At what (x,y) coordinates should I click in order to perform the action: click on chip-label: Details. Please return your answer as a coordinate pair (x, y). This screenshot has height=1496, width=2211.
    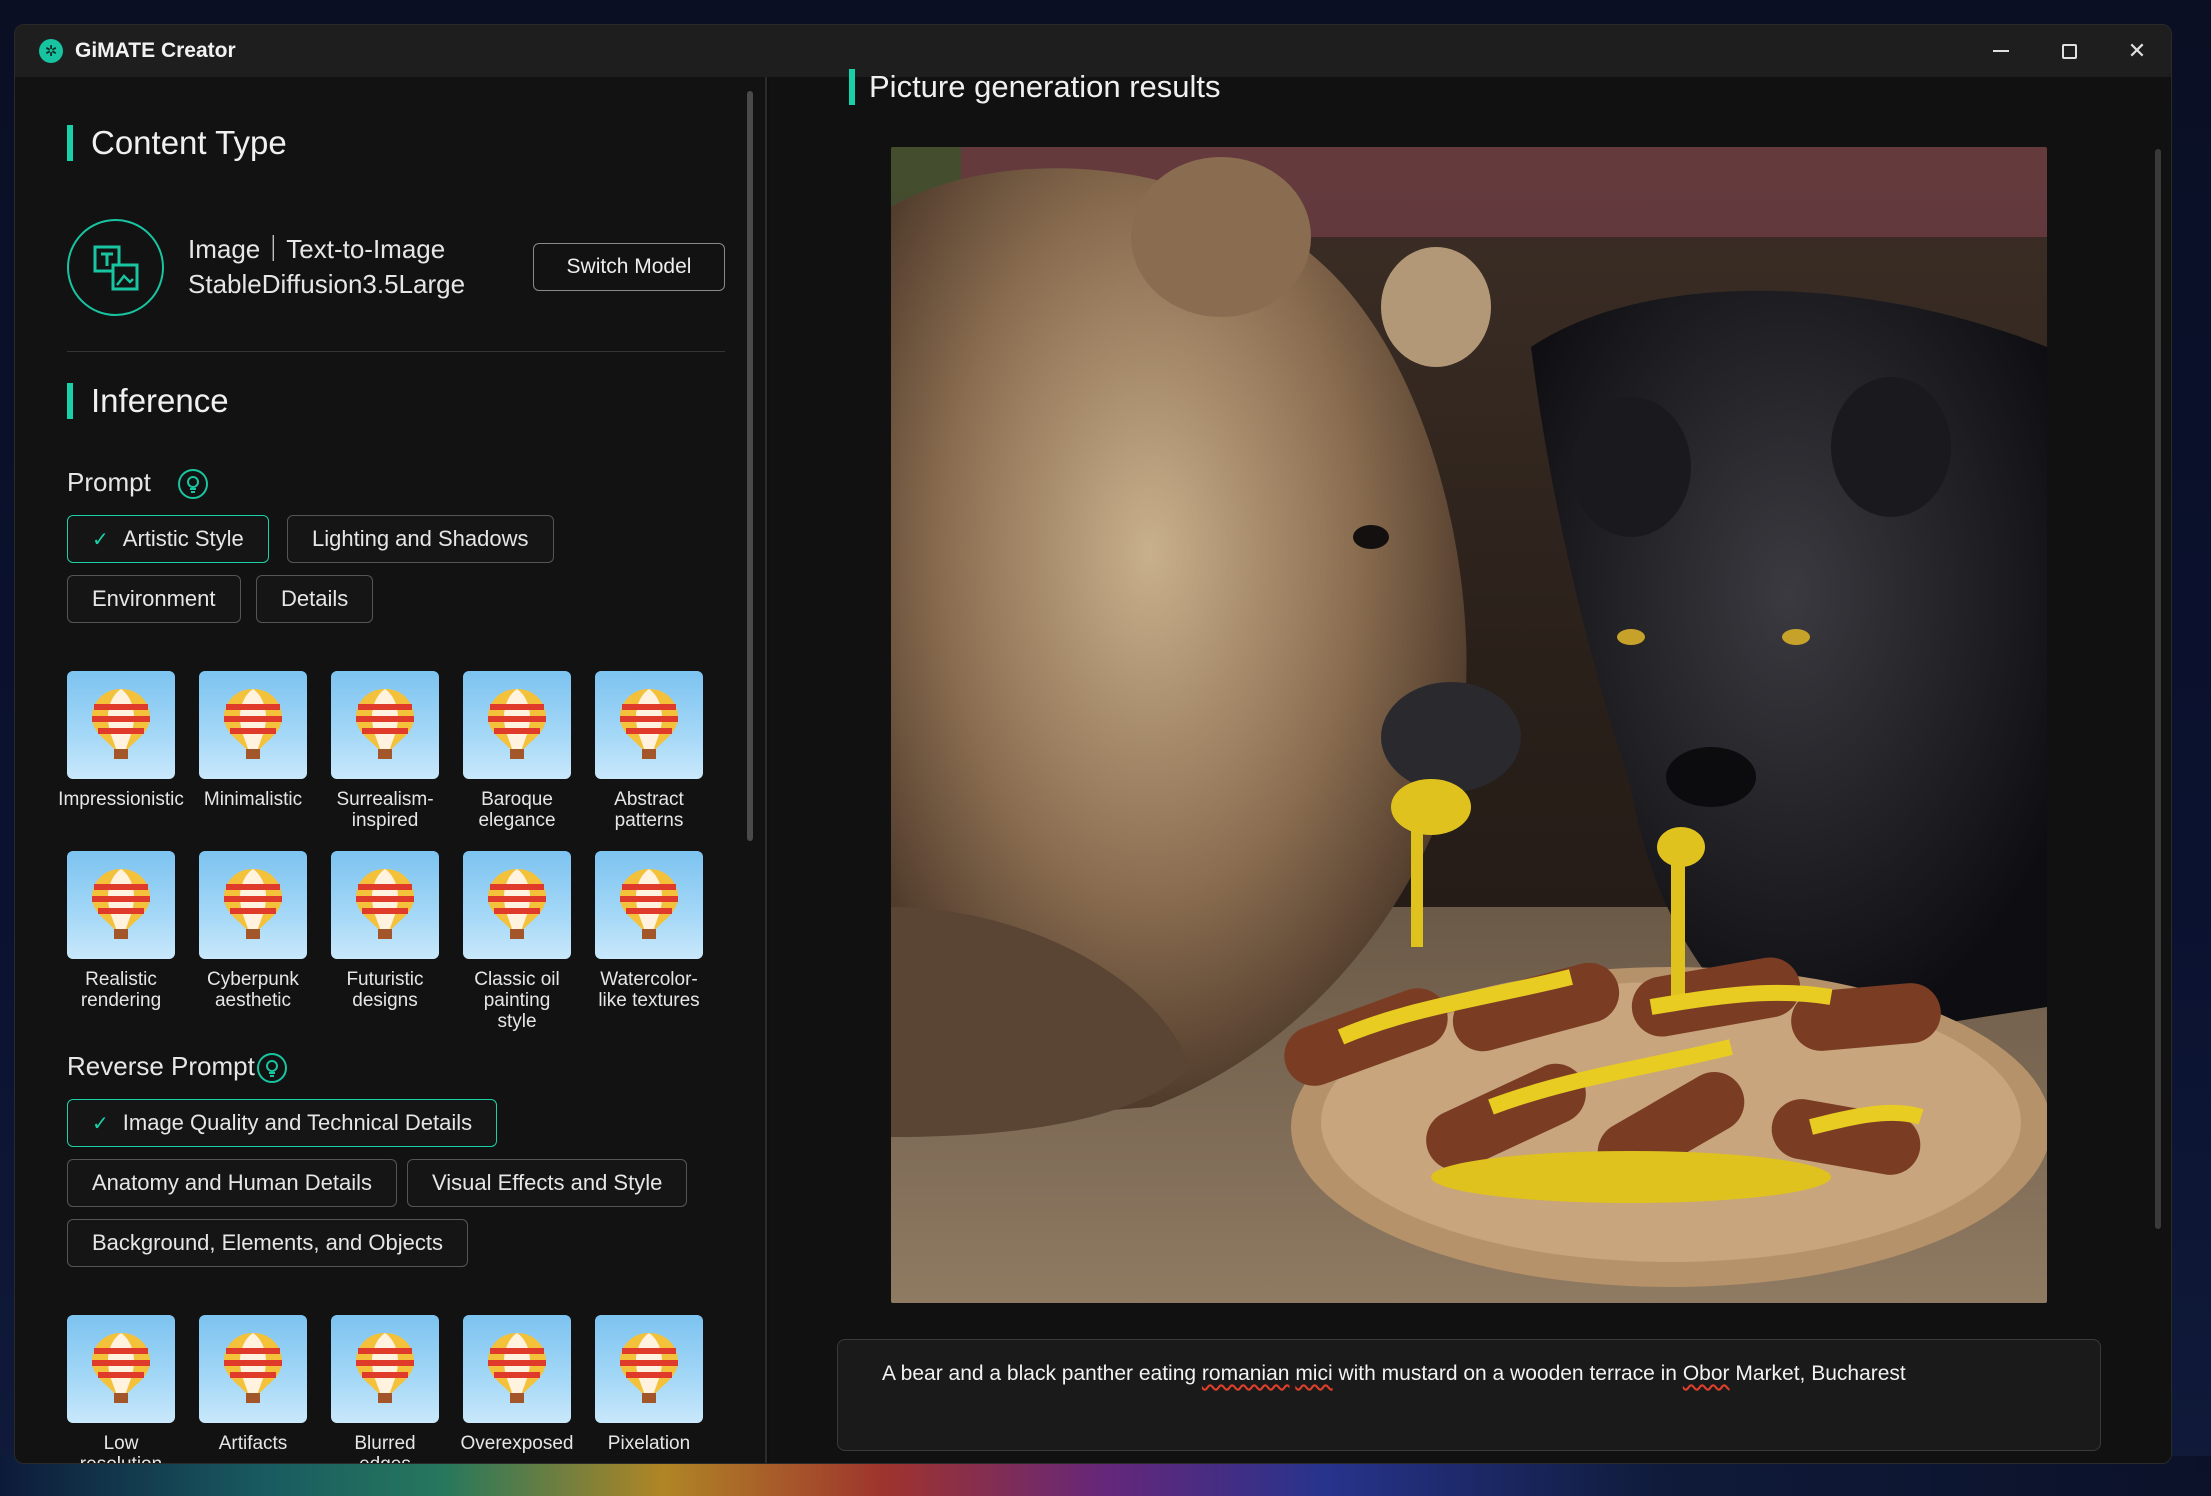
    Looking at the image, I should click on (315, 598).